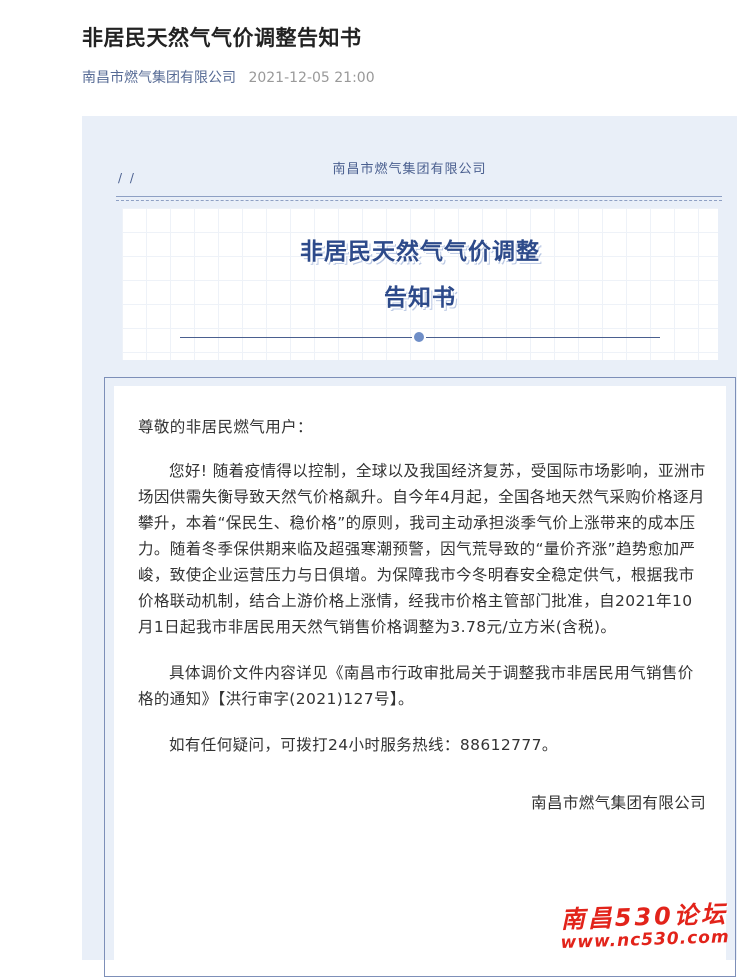 This screenshot has height=977, width=737. I want to click on decorative-slashes: / /, so click(127, 178).